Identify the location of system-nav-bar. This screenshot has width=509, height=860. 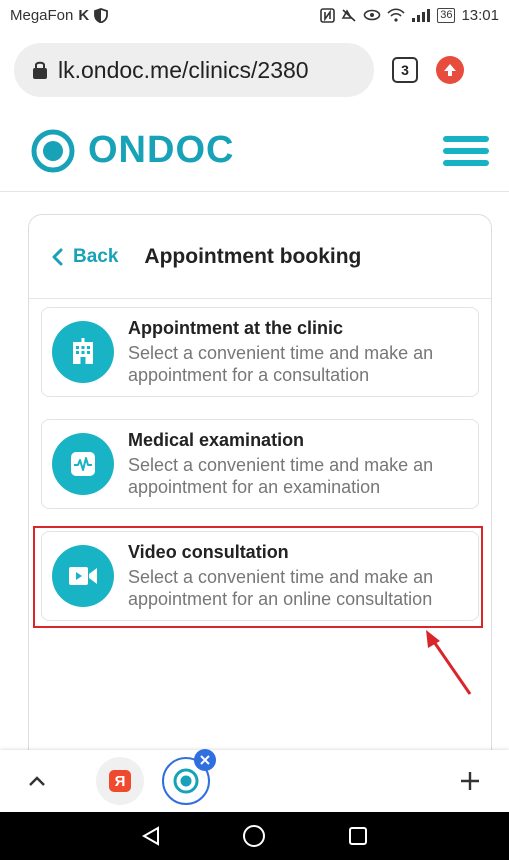
(254, 836).